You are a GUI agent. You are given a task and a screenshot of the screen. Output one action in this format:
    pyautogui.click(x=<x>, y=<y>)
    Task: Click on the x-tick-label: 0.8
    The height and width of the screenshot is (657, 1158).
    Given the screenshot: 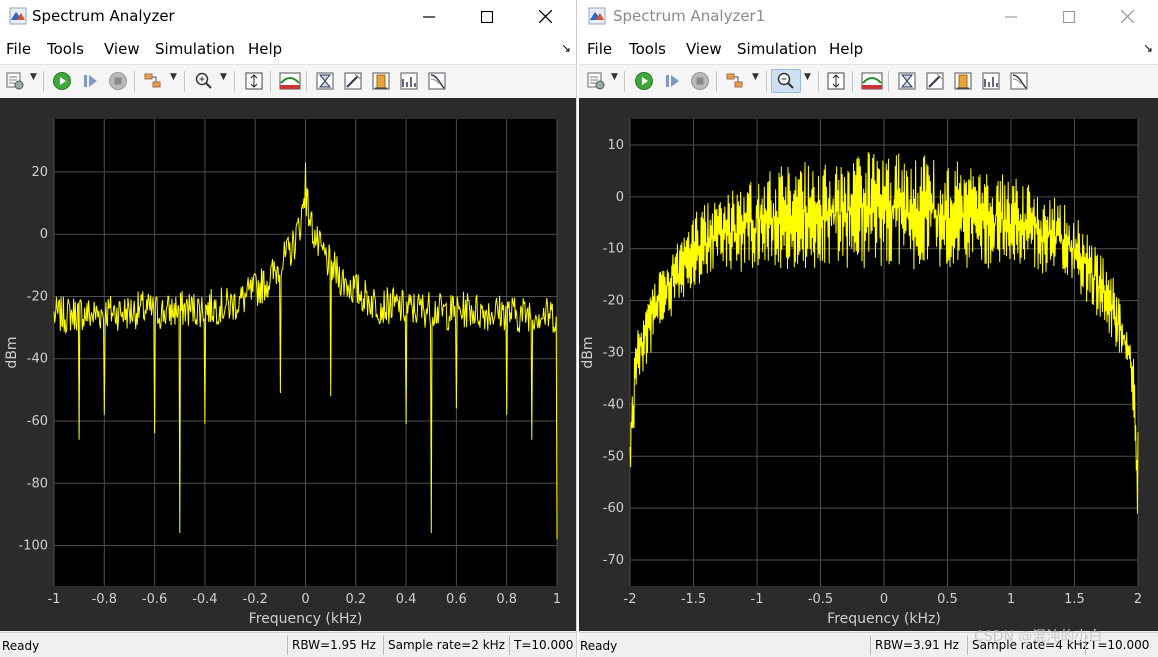 What is the action you would take?
    pyautogui.click(x=506, y=599)
    